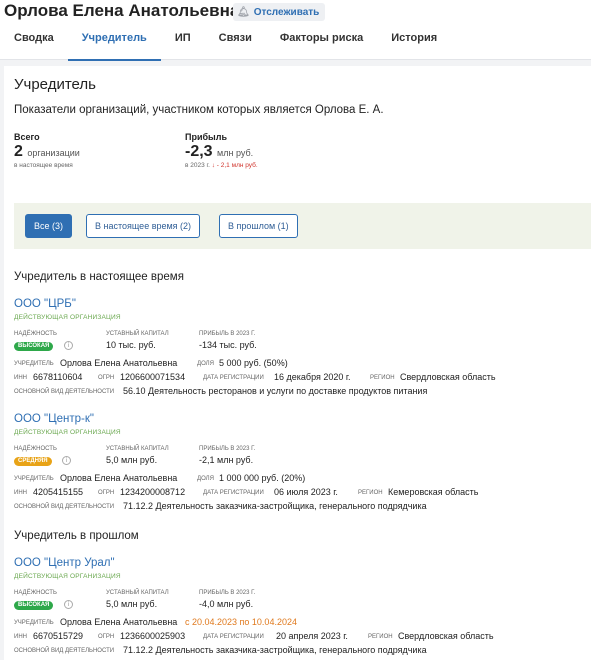  Describe the element at coordinates (243, 12) in the screenshot. I see `bell-icon: 🔔︎` at that location.